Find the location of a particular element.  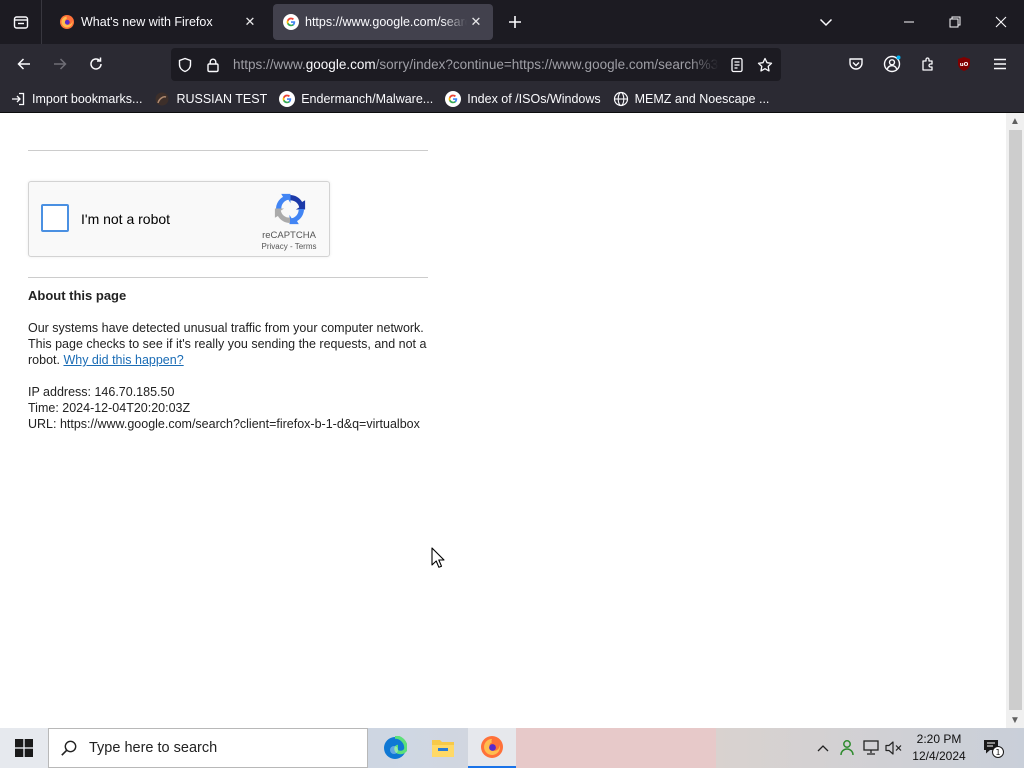

people-icon is located at coordinates (847, 748).